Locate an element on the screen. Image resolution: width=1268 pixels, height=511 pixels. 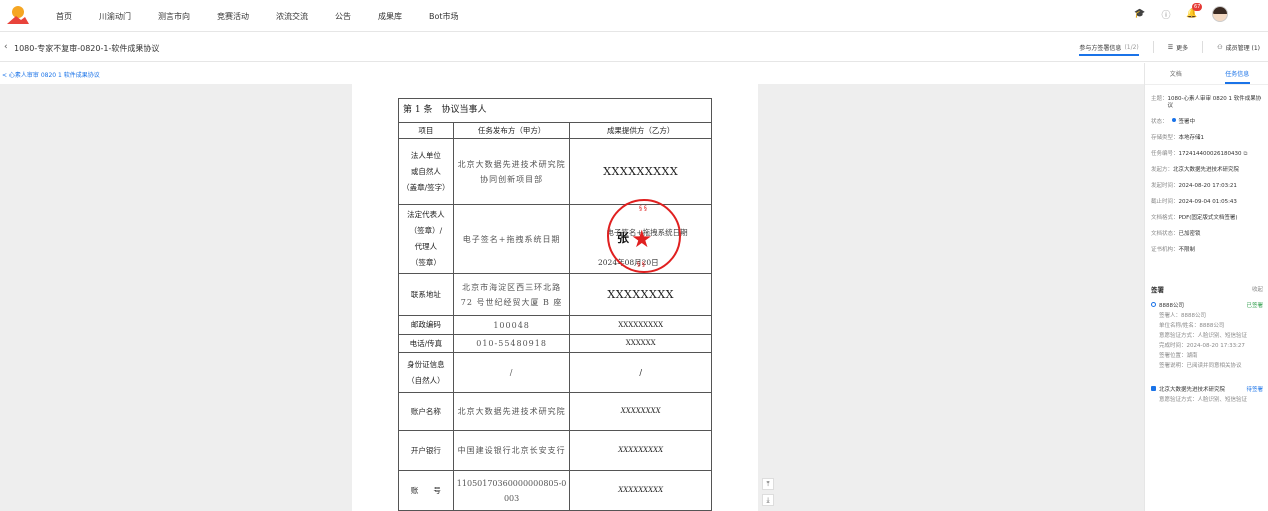
handwritten-signature: 张 is located at coordinates (623, 238).